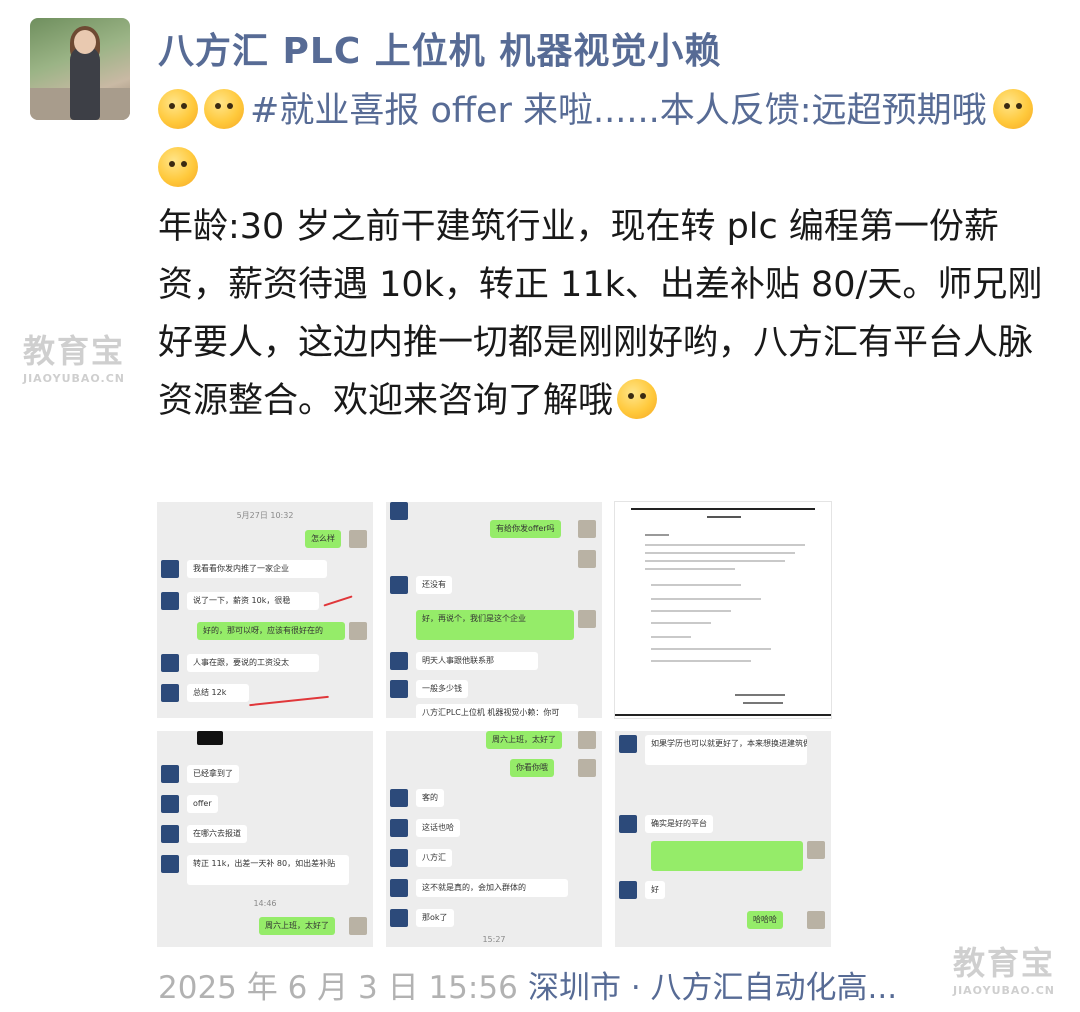  Describe the element at coordinates (265, 903) in the screenshot. I see `chat-timestamp: 14:46` at that location.